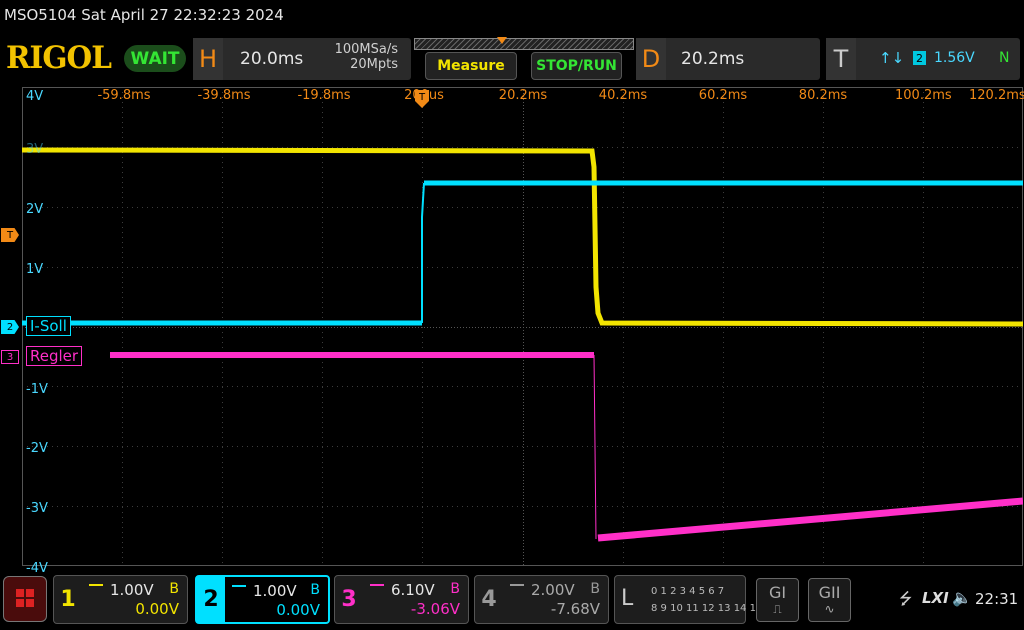  What do you see at coordinates (25, 599) in the screenshot?
I see `main-menu-button` at bounding box center [25, 599].